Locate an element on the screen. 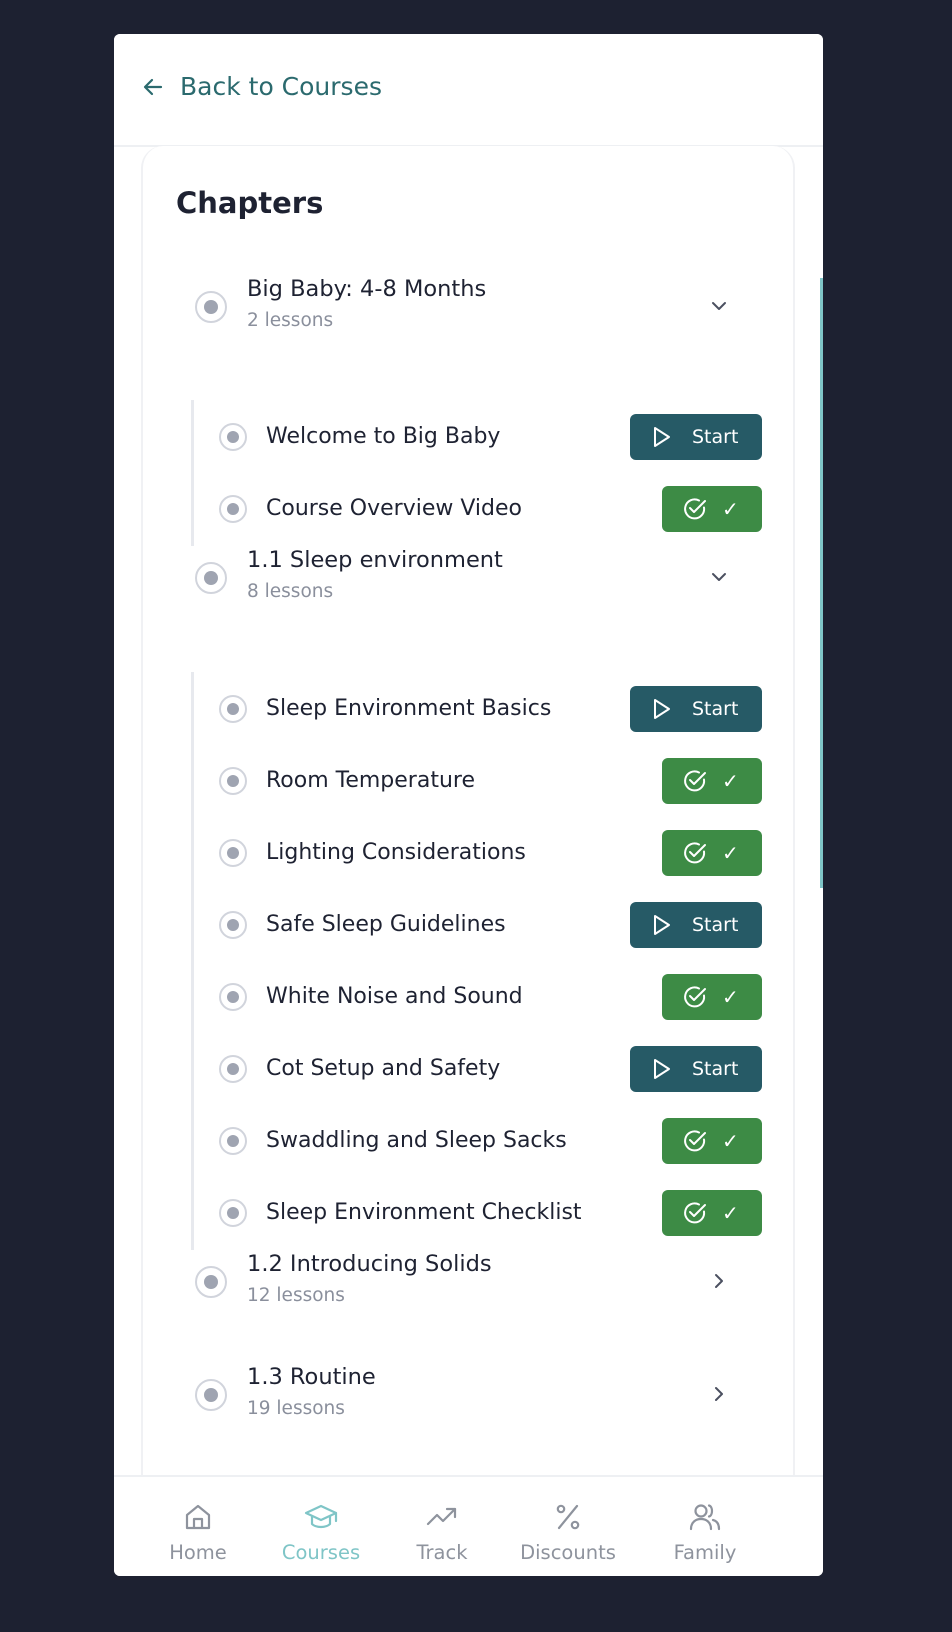 The width and height of the screenshot is (952, 1632). nav-track: Track is located at coordinates (442, 1526).